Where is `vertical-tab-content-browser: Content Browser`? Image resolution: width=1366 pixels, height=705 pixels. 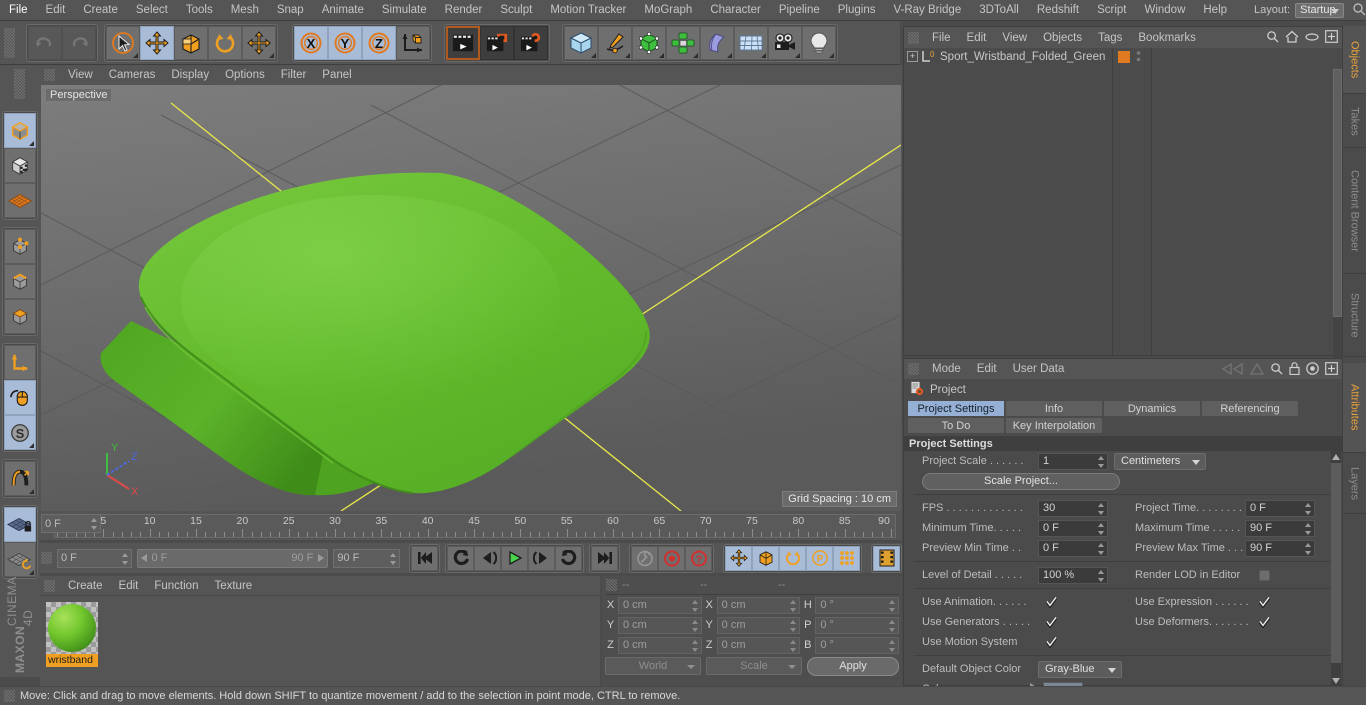
vertical-tab-content-browser: Content Browser is located at coordinates (1354, 211).